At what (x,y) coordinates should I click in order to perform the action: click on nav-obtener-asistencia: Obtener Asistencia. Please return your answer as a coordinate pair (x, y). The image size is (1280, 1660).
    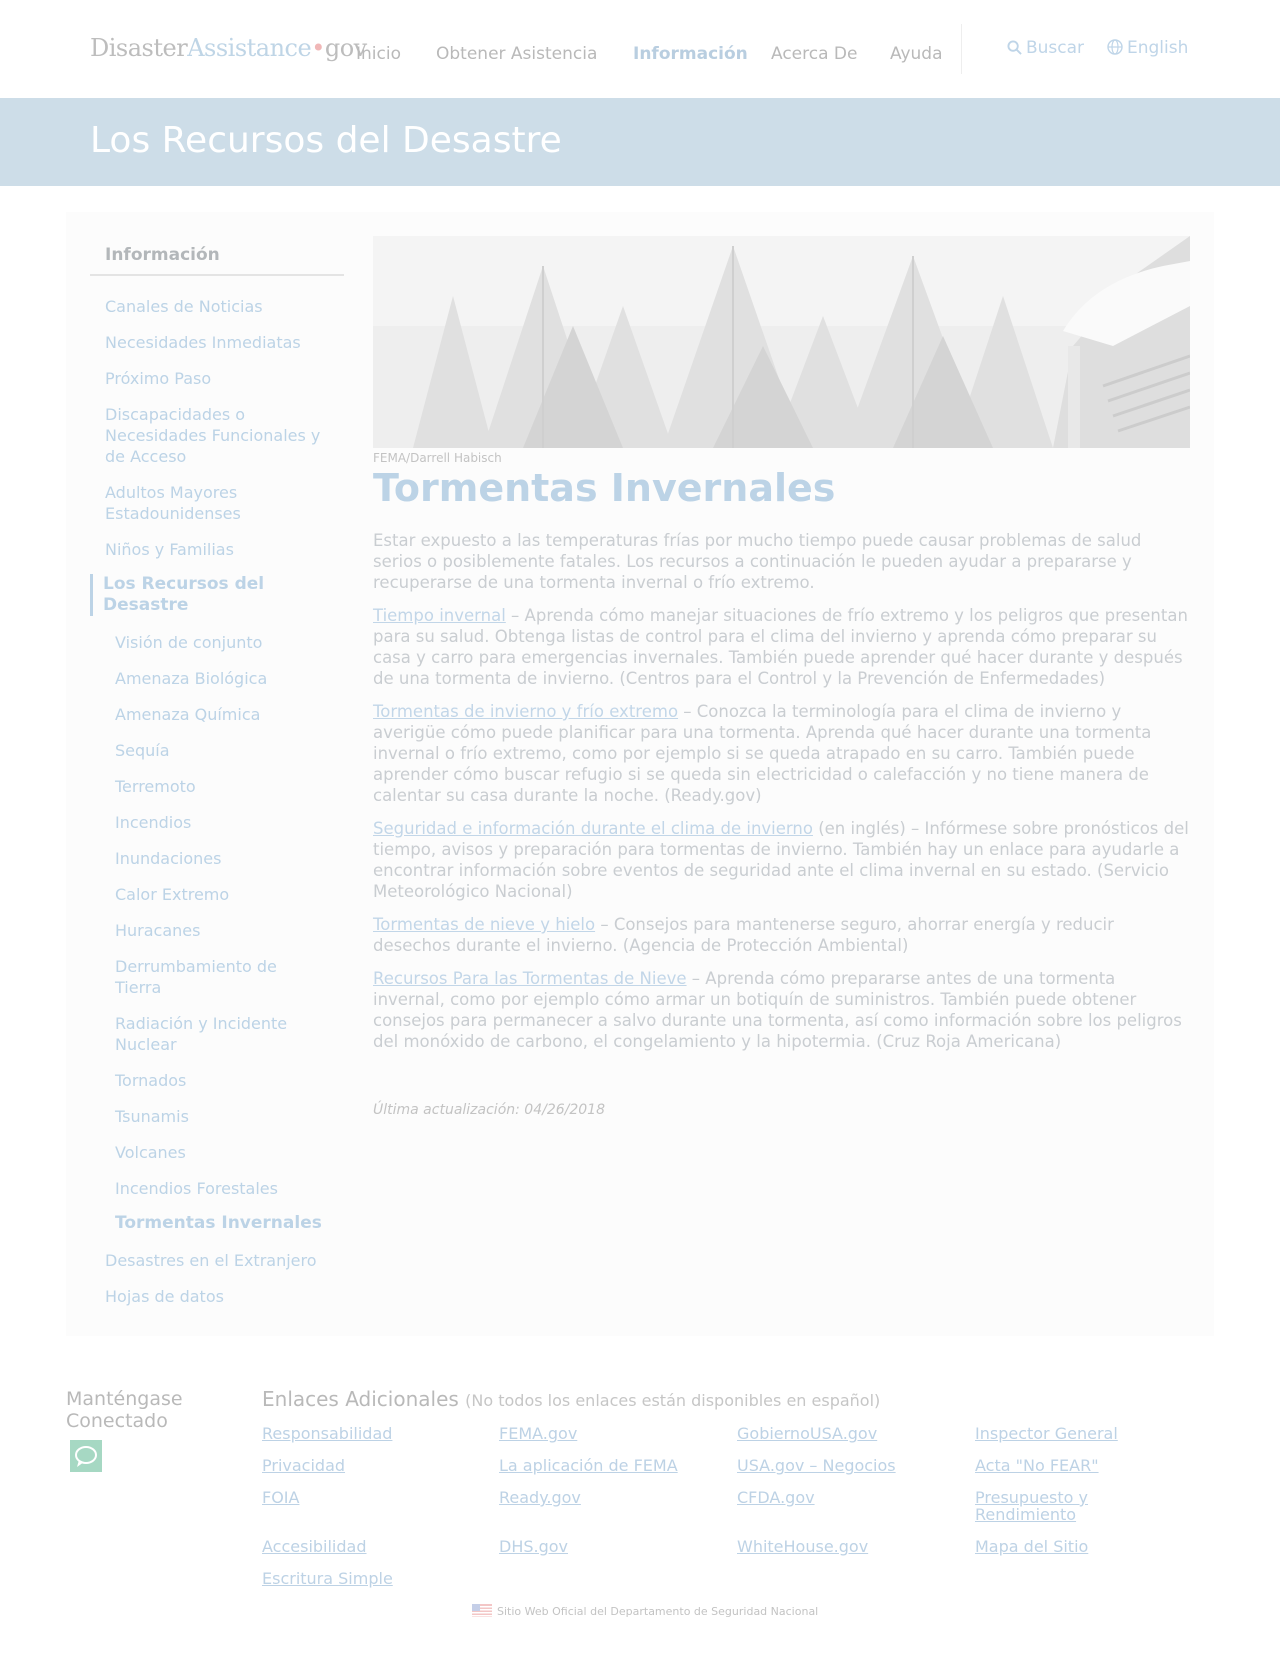
    Looking at the image, I should click on (516, 54).